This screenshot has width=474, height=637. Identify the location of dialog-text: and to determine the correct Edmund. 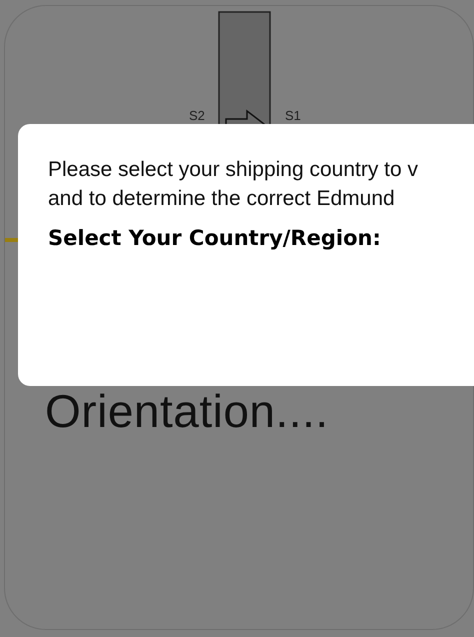
(221, 199).